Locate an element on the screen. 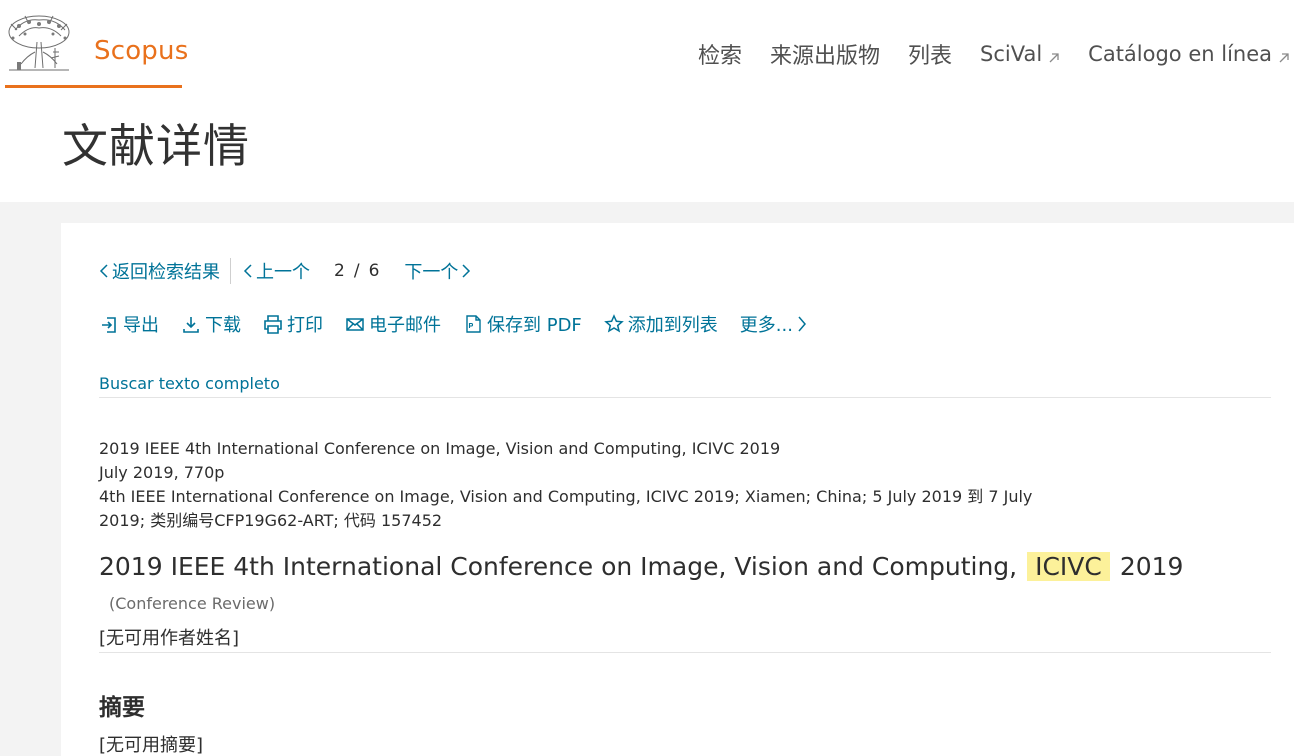 Image resolution: width=1294 pixels, height=756 pixels. email-label: 电子邮件 is located at coordinates (405, 325).